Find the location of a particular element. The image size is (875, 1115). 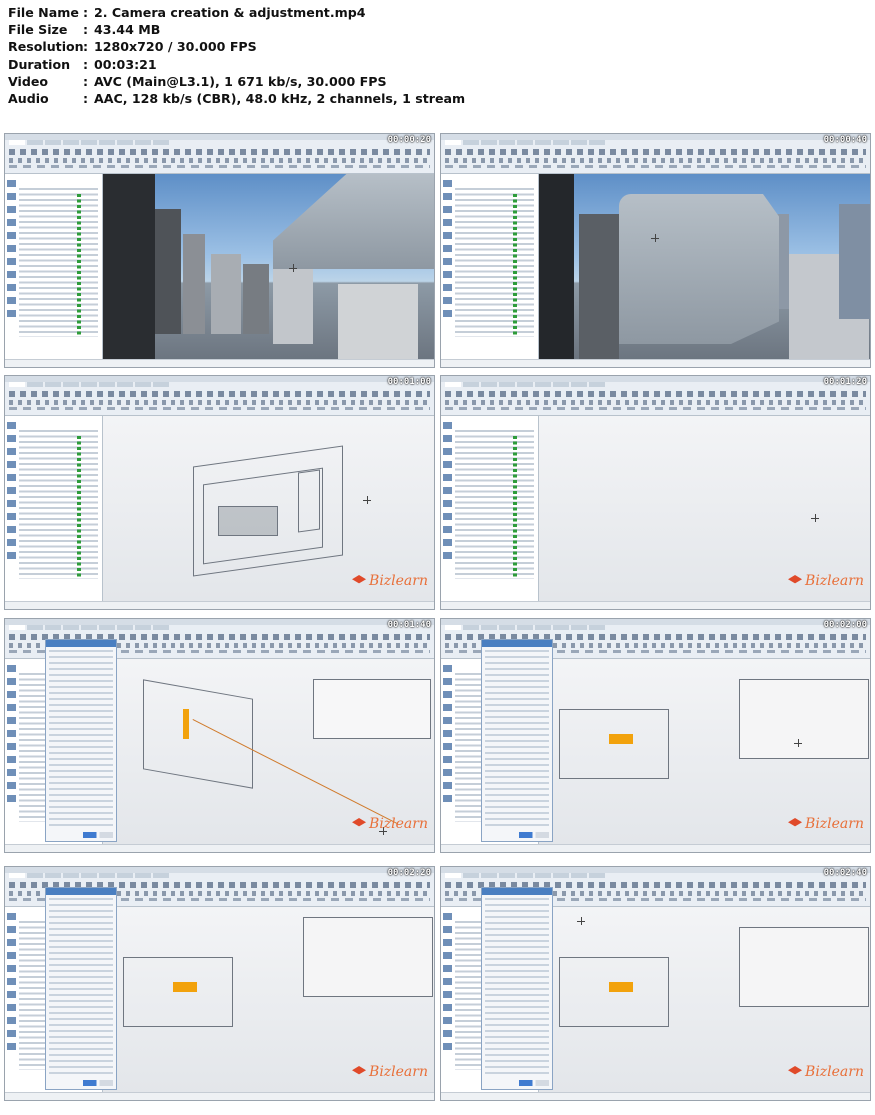

thumbnail-8: 00:02:40 Bizlearn is located at coordinates (655, 983).